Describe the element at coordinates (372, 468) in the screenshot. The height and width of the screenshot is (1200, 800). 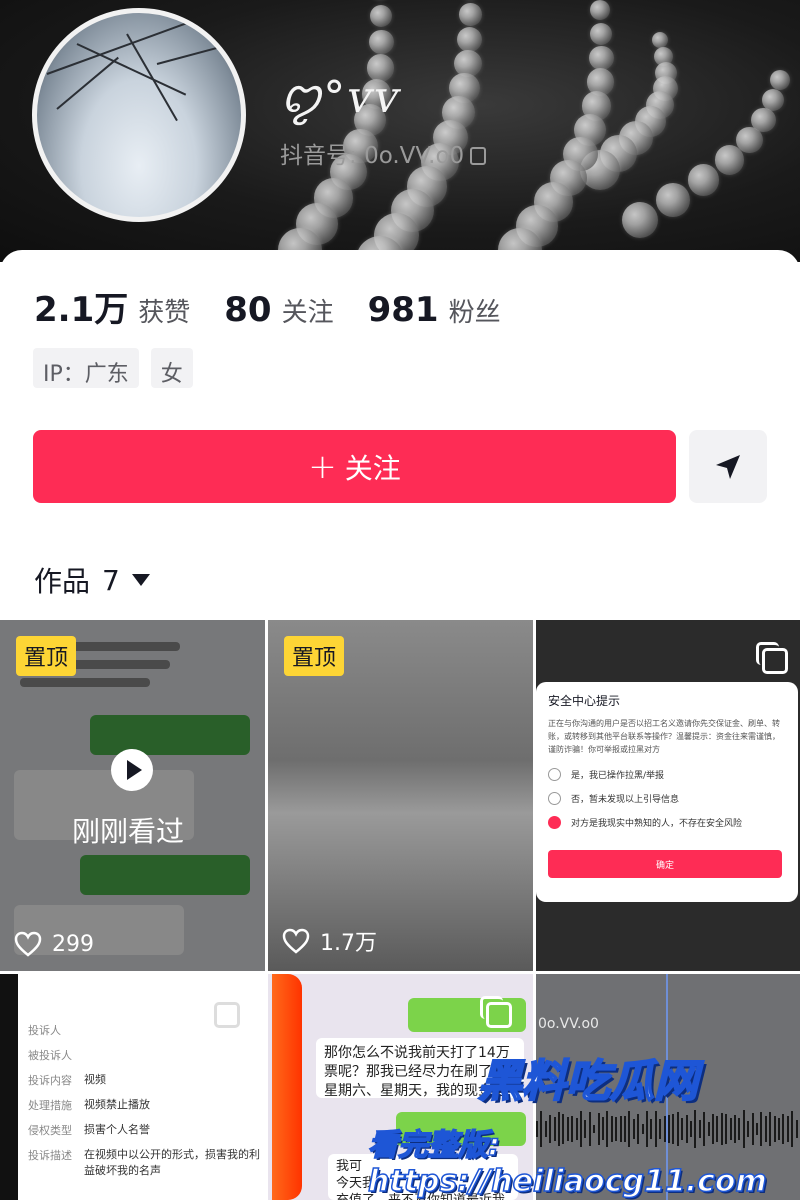
I see `follow-label: 关注` at that location.